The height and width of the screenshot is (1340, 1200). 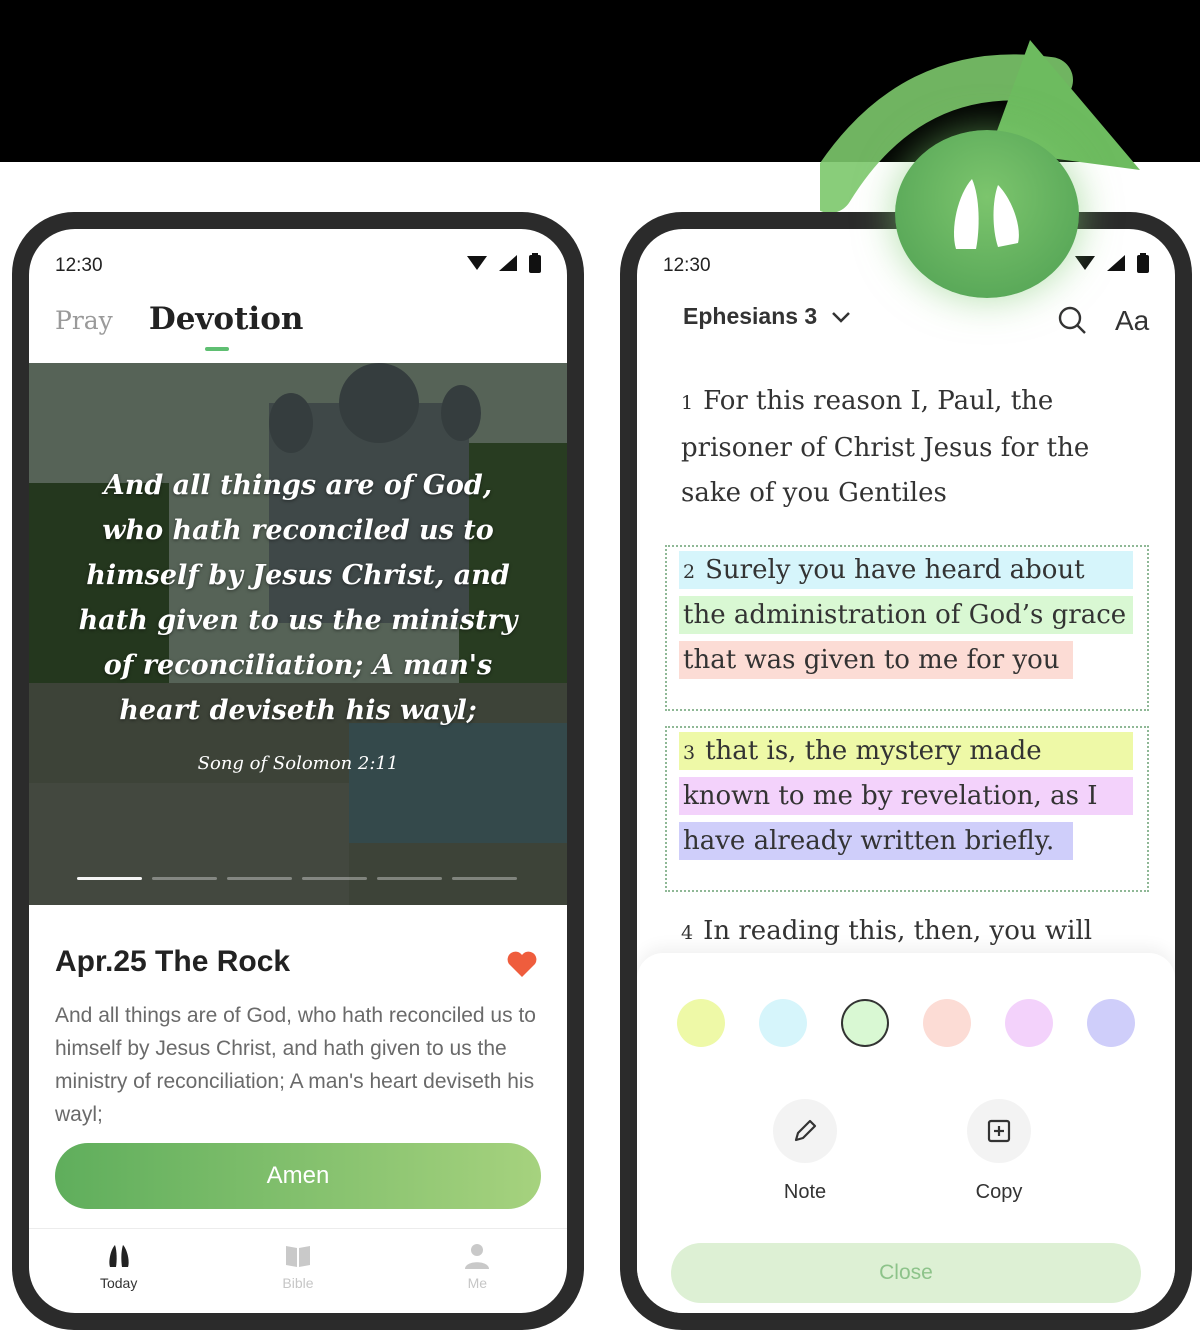 What do you see at coordinates (805, 1192) in the screenshot?
I see `note-label: Note` at bounding box center [805, 1192].